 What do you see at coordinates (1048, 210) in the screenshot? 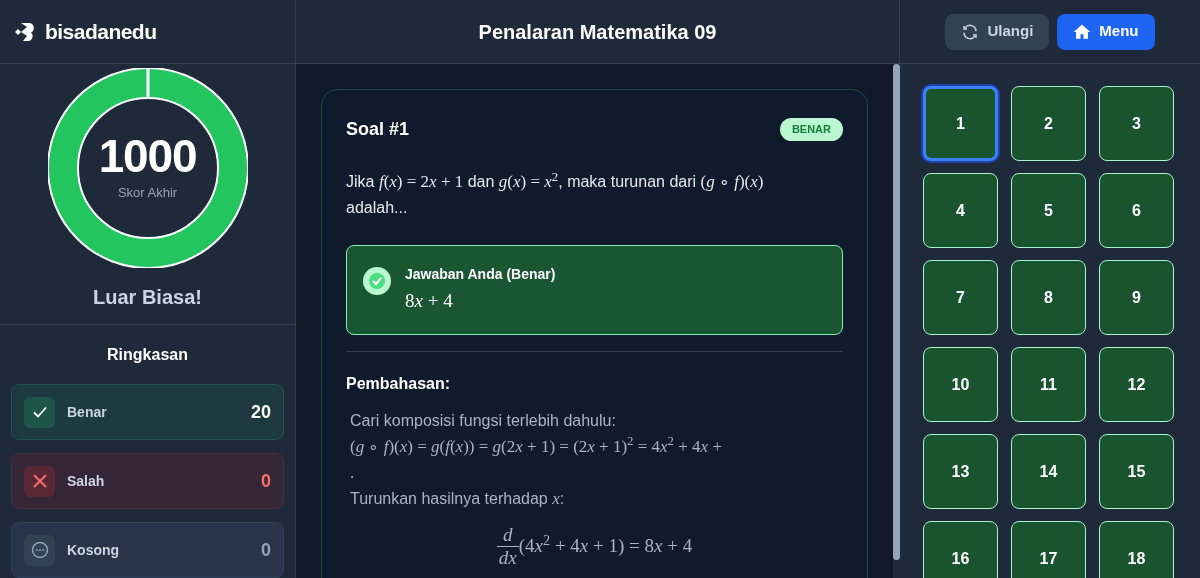
I see `question-number-tile: 5` at bounding box center [1048, 210].